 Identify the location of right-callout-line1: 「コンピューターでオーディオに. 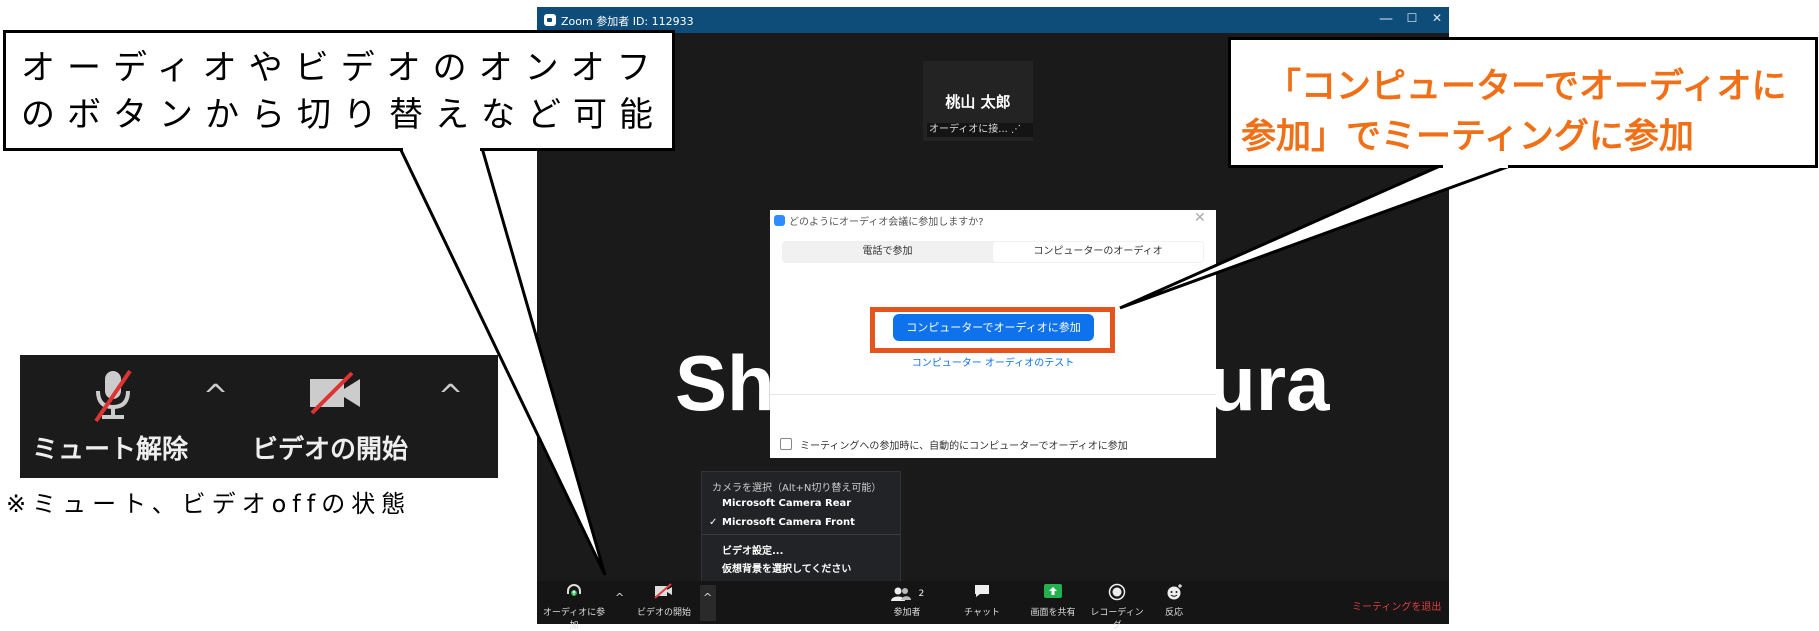
(1526, 87).